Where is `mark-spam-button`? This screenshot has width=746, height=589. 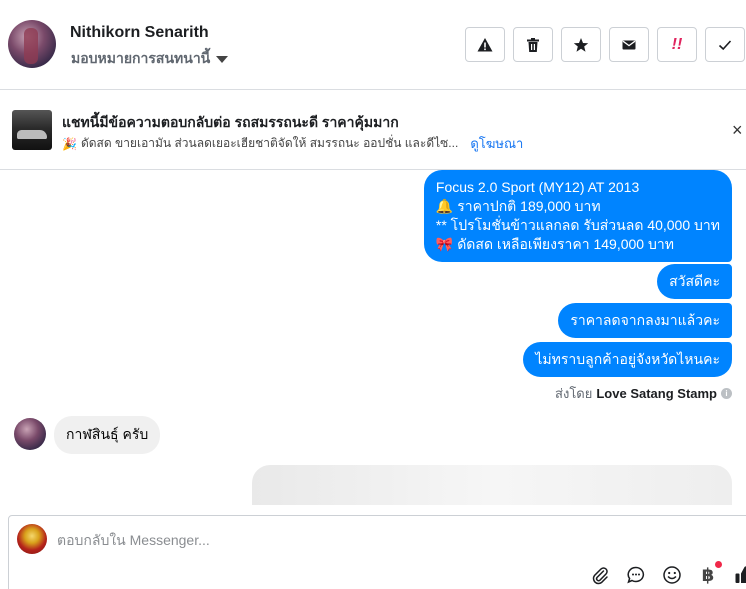 mark-spam-button is located at coordinates (485, 44).